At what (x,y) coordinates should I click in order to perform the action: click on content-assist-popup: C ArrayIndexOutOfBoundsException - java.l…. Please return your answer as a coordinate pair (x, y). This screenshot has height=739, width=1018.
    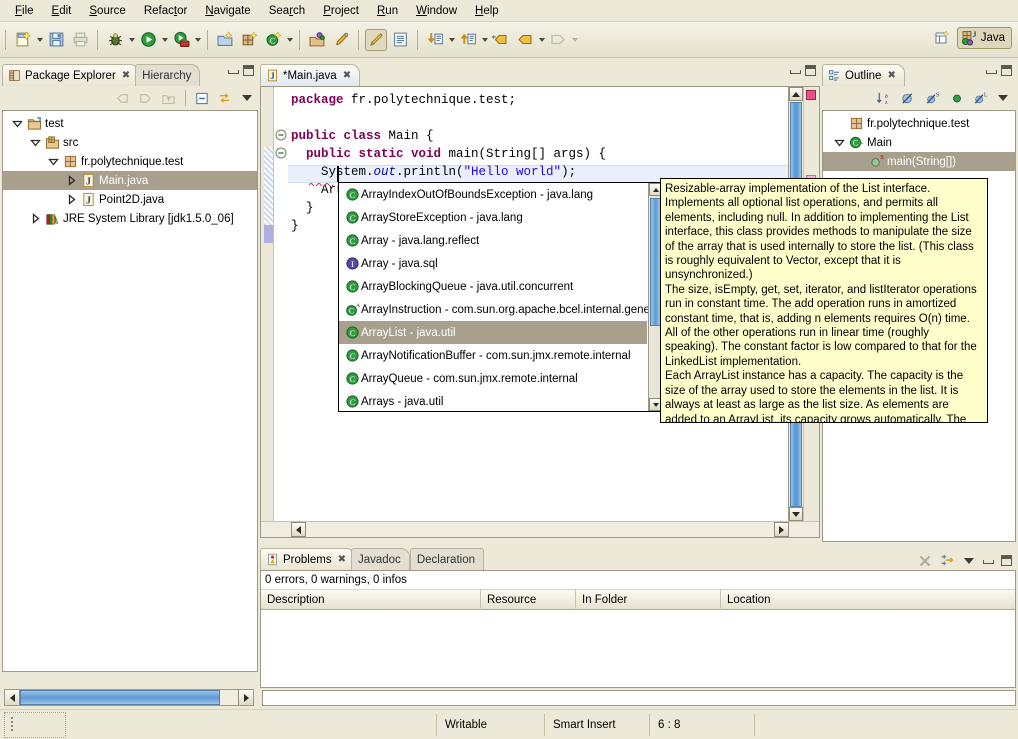
    Looking at the image, I should click on (500, 297).